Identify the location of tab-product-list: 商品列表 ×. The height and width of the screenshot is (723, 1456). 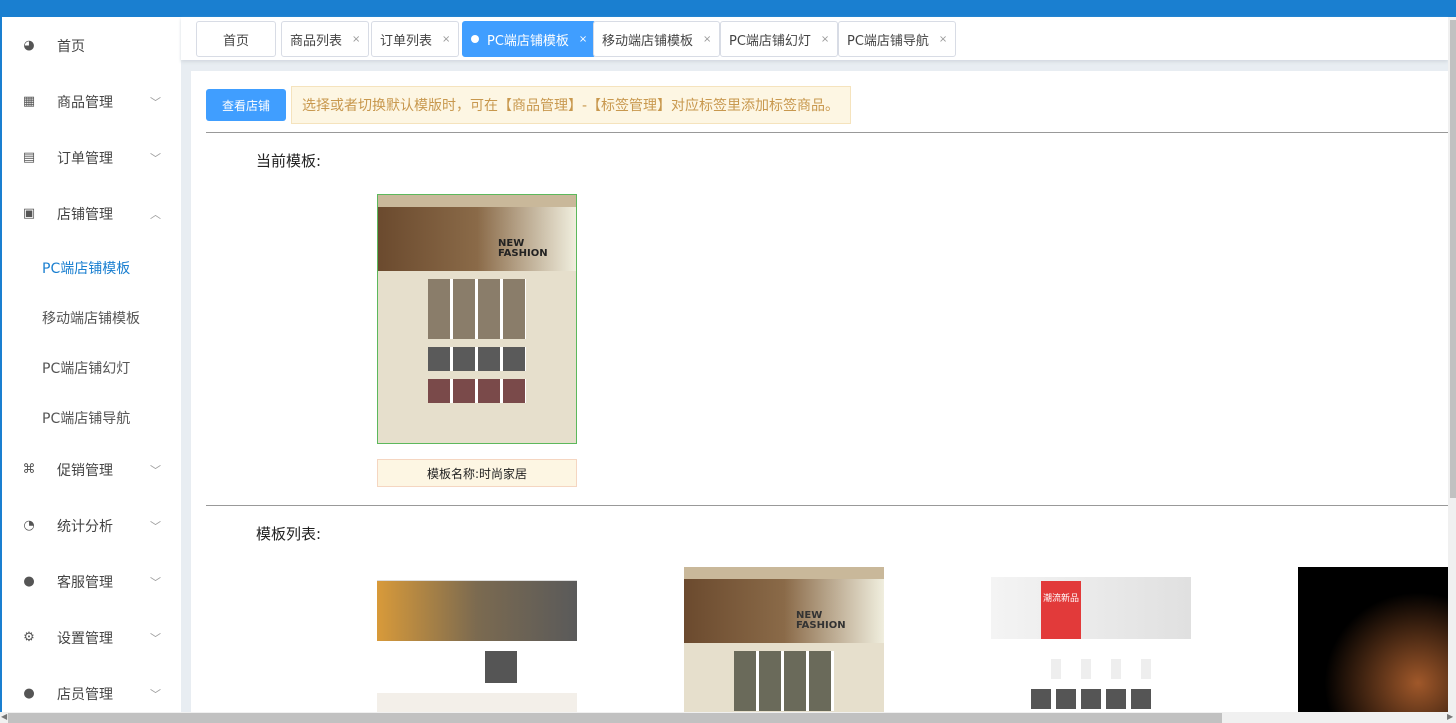
(325, 39).